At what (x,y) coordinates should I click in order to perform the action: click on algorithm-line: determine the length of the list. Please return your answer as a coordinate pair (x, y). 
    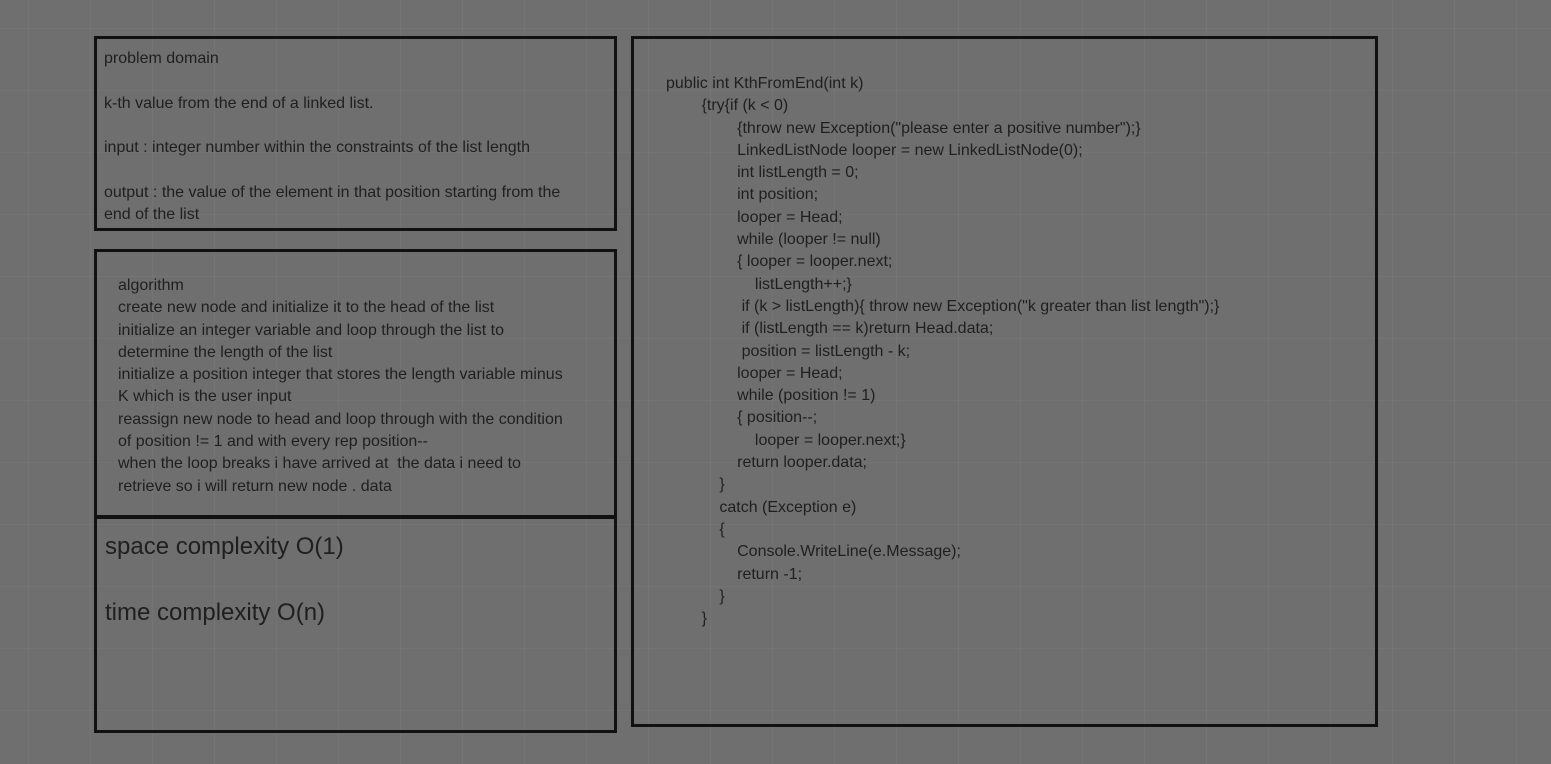
    Looking at the image, I should click on (225, 352).